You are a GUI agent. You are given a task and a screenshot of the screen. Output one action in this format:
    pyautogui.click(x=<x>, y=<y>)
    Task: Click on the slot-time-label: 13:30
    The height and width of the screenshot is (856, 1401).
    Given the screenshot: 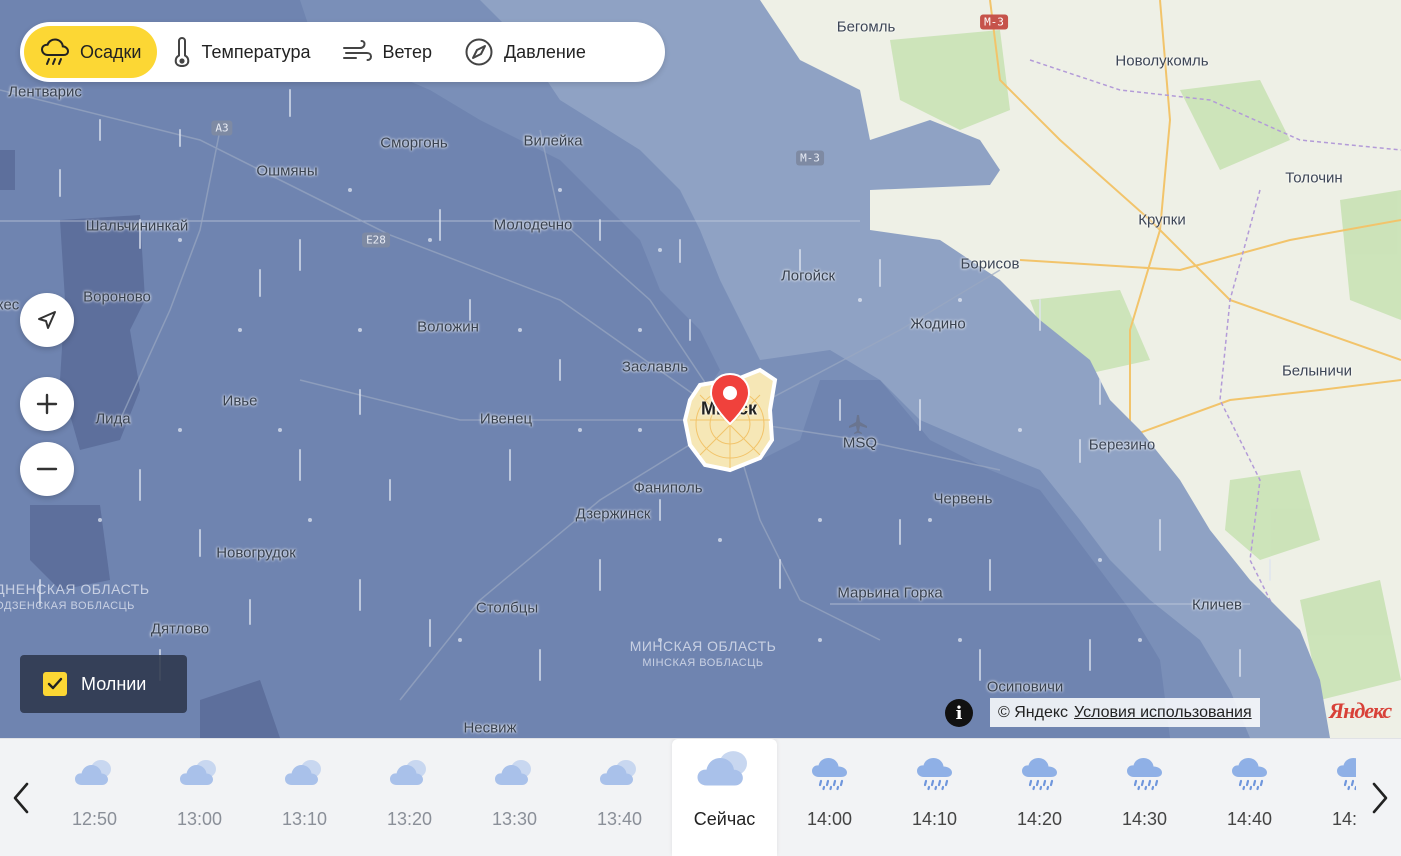 What is the action you would take?
    pyautogui.click(x=514, y=819)
    